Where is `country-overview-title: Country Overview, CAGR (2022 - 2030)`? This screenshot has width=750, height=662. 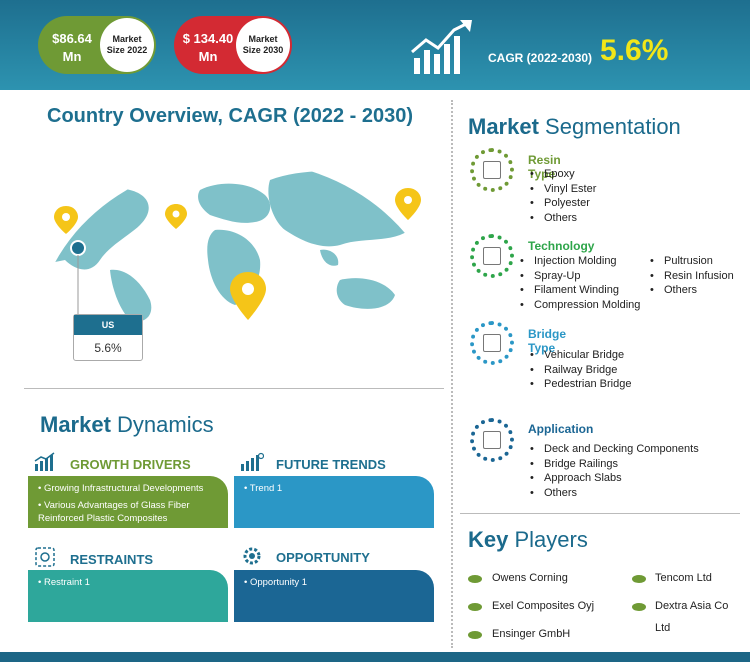 country-overview-title: Country Overview, CAGR (2022 - 2030) is located at coordinates (230, 116).